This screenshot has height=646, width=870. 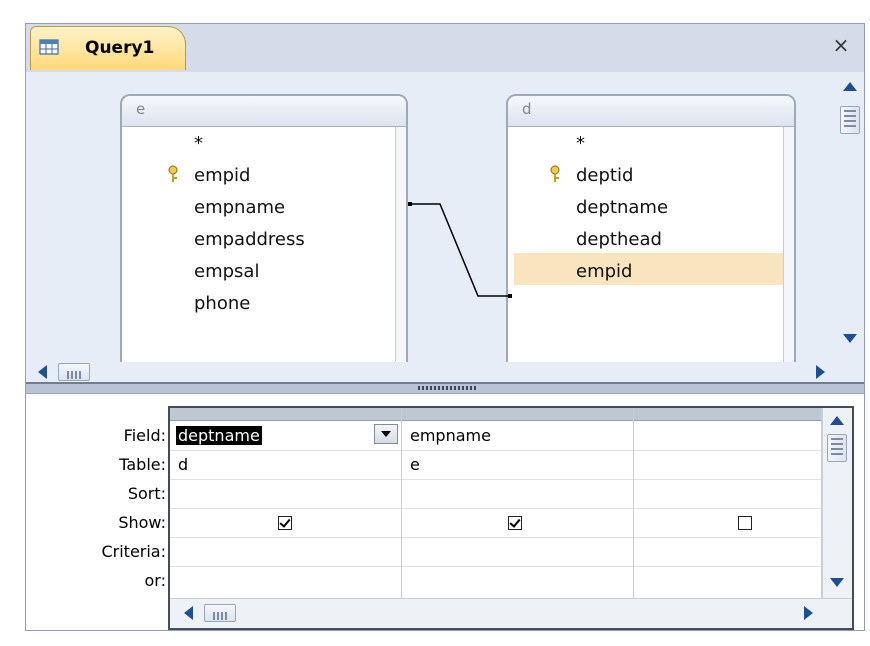 What do you see at coordinates (622, 207) in the screenshot?
I see `field-item-deptname: deptname` at bounding box center [622, 207].